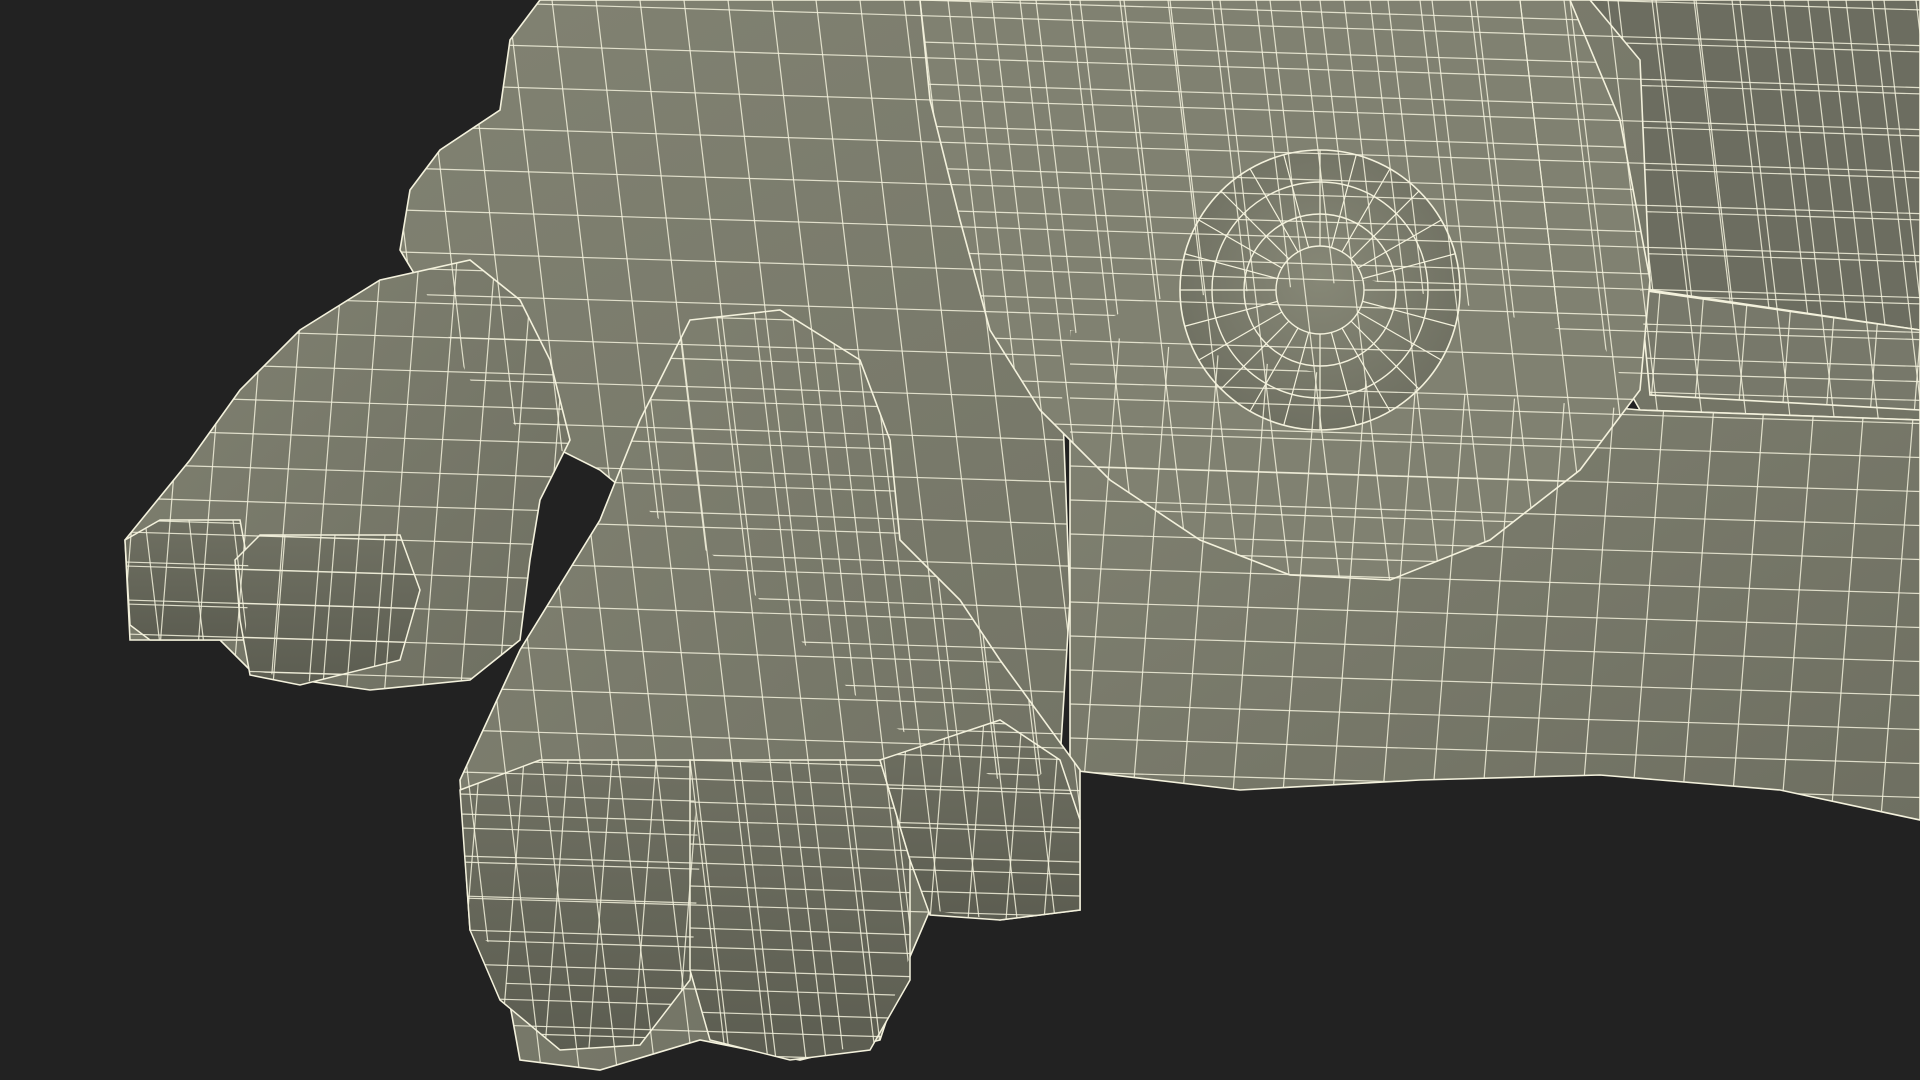 This screenshot has height=1080, width=1920. Describe the element at coordinates (327, 610) in the screenshot. I see `model-back-paw-toe-mid` at that location.